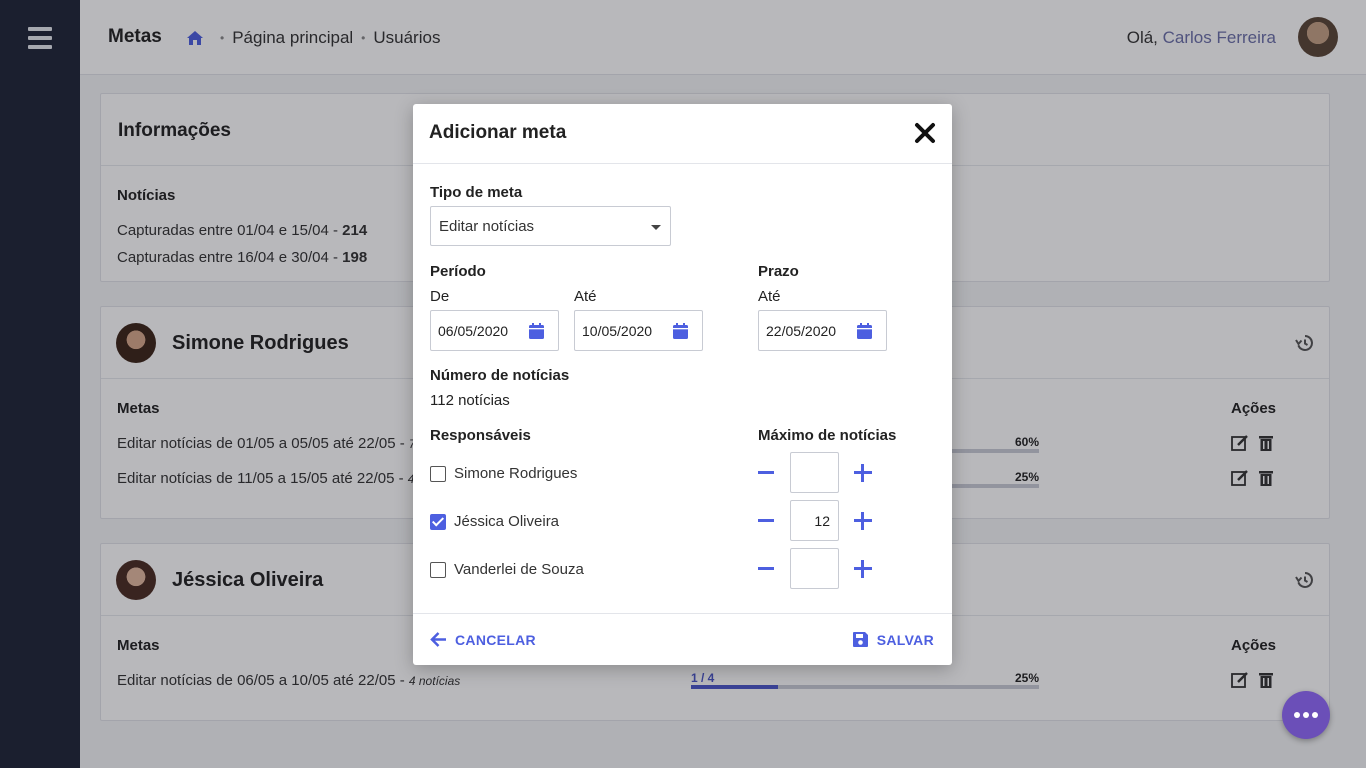  I want to click on goal-type-value: Editar notícias, so click(487, 226).